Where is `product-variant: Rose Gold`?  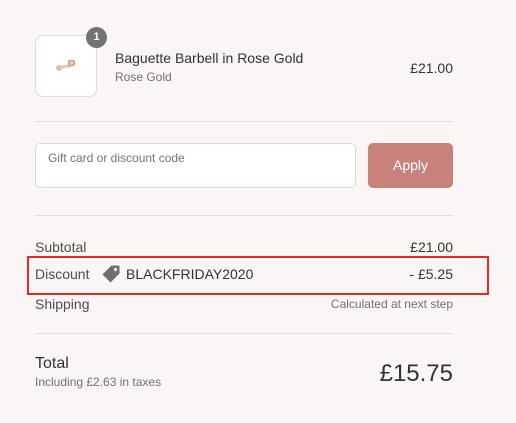 product-variant: Rose Gold is located at coordinates (143, 77).